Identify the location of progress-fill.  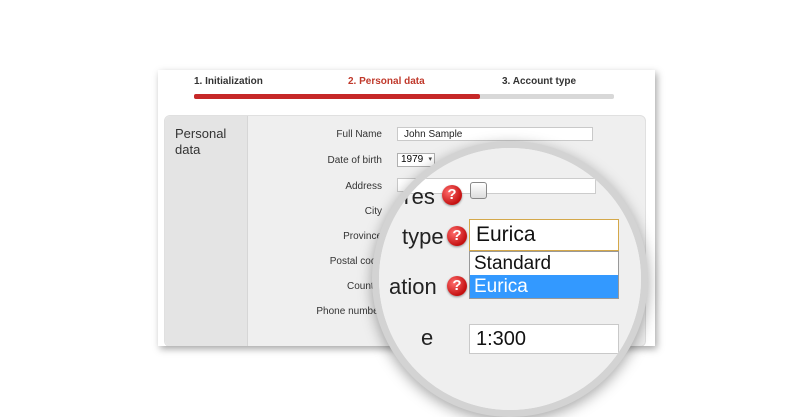
(337, 96).